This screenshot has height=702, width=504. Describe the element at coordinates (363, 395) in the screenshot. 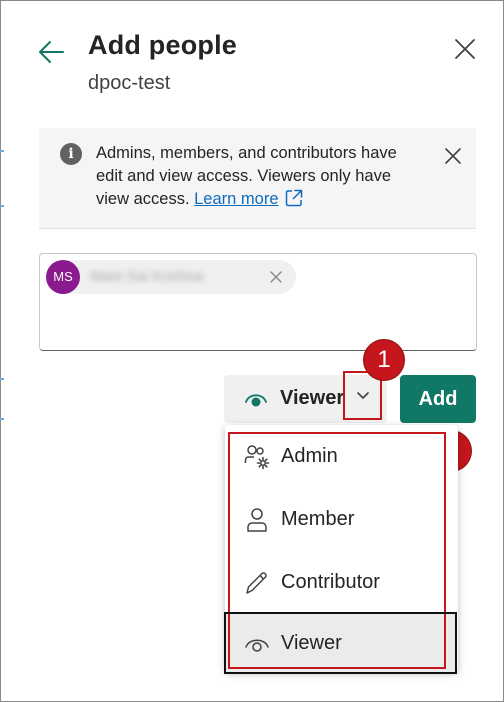

I see `chevron-down-icon` at that location.